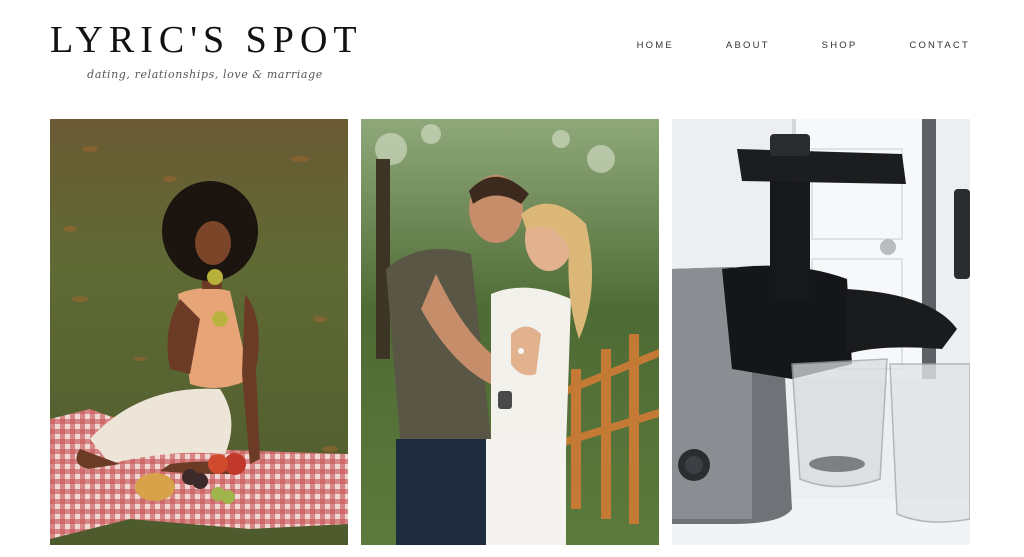  What do you see at coordinates (840, 45) in the screenshot?
I see `nav-shop: SHOP` at bounding box center [840, 45].